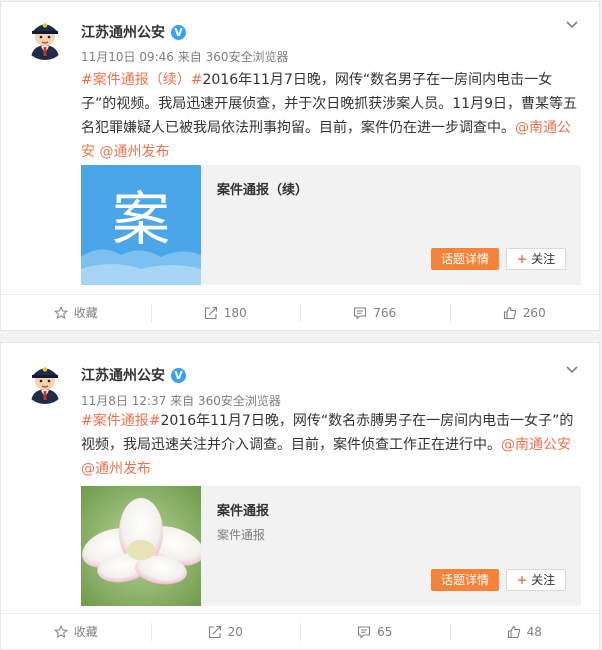  What do you see at coordinates (241, 535) in the screenshot?
I see `topic-description: 案件通报` at bounding box center [241, 535].